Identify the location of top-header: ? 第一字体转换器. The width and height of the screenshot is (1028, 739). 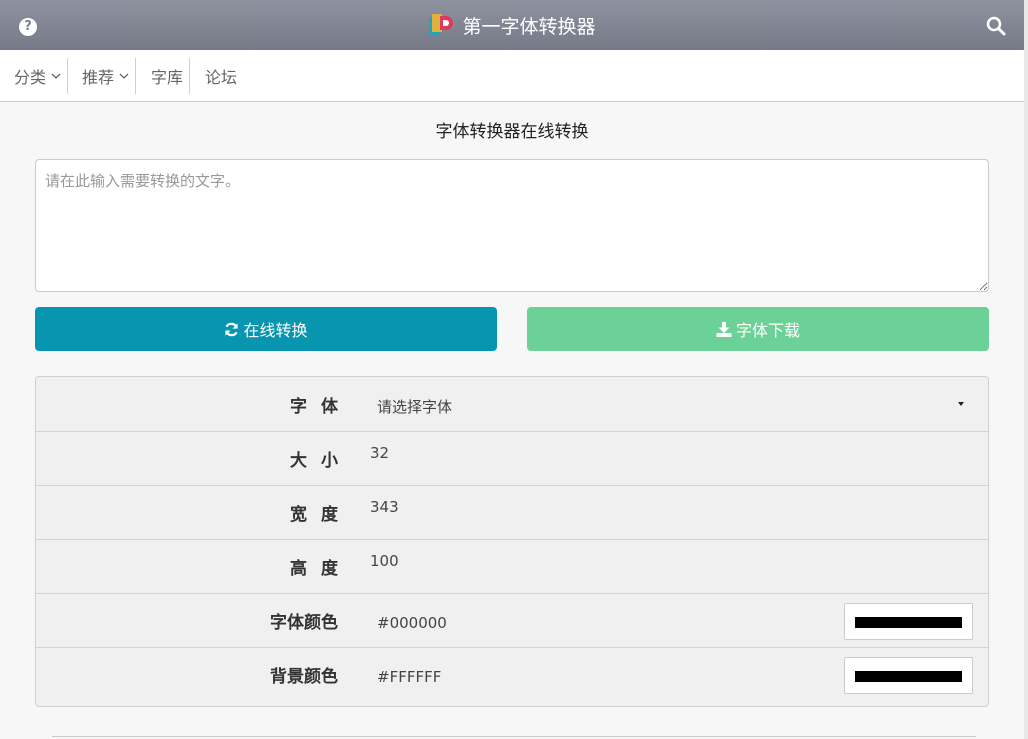
(512, 25).